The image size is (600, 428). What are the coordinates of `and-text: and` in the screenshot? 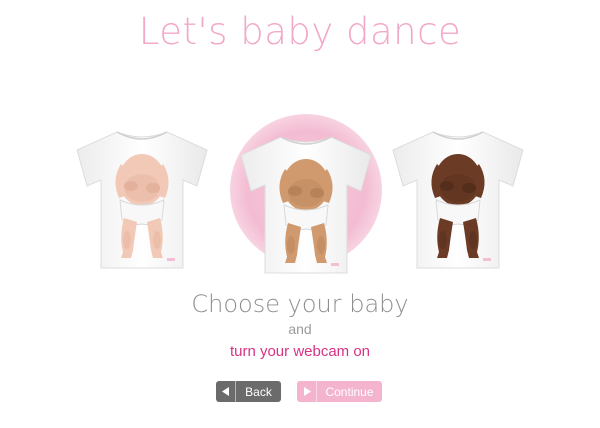 It's located at (300, 329).